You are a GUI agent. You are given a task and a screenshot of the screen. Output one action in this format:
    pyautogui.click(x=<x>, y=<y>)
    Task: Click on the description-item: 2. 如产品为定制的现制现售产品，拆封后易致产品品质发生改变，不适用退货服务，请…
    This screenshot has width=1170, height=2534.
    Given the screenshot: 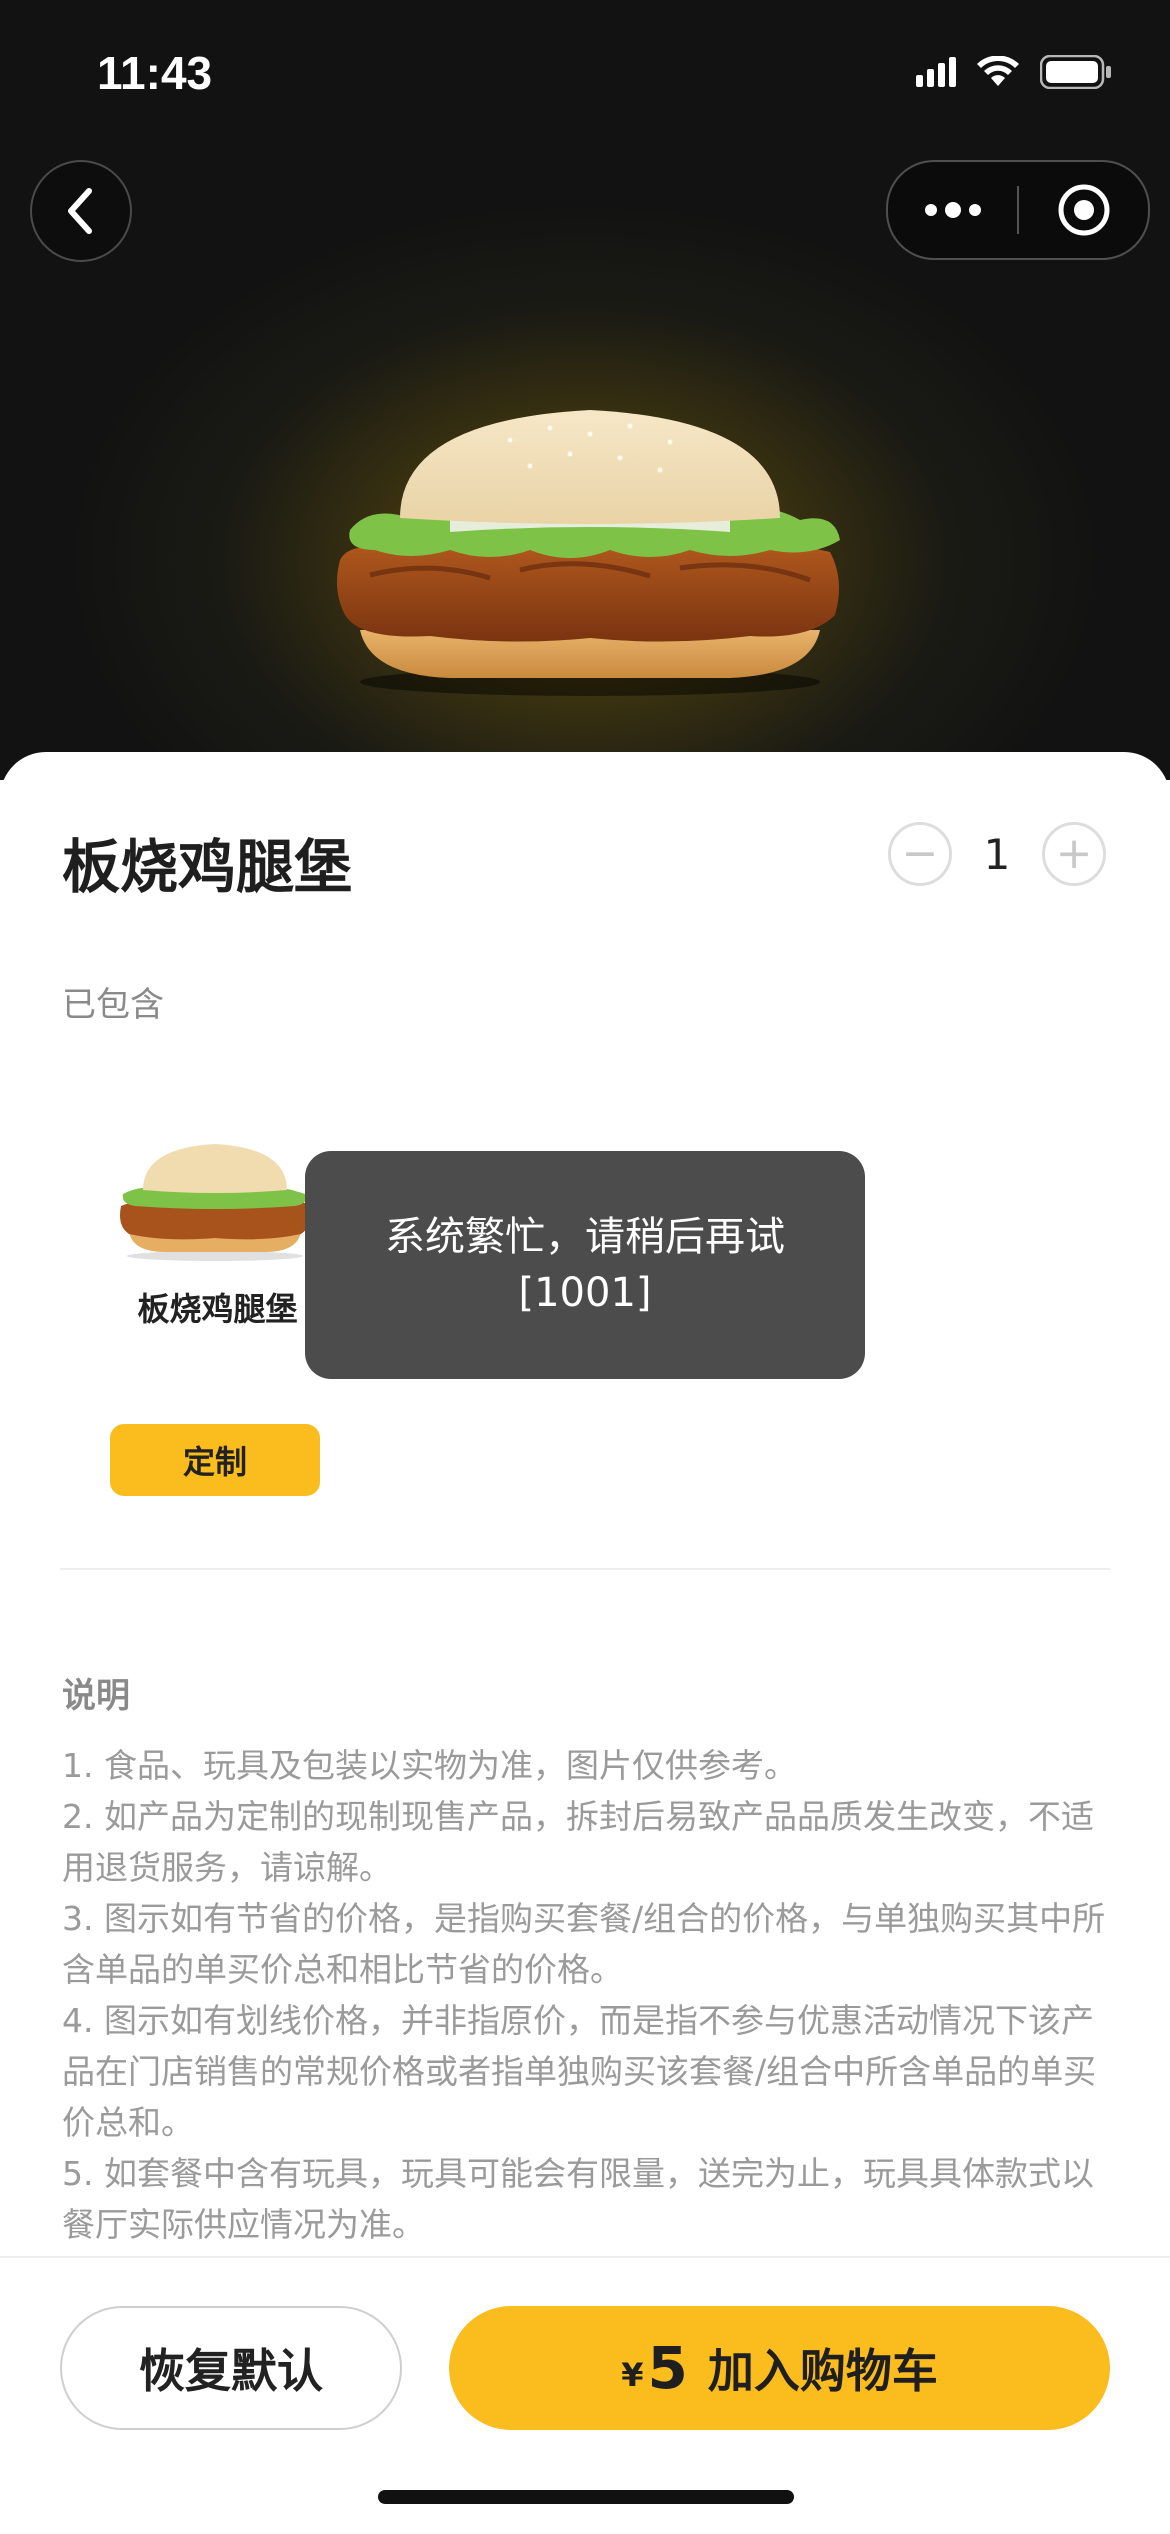 What is the action you would take?
    pyautogui.click(x=578, y=1842)
    